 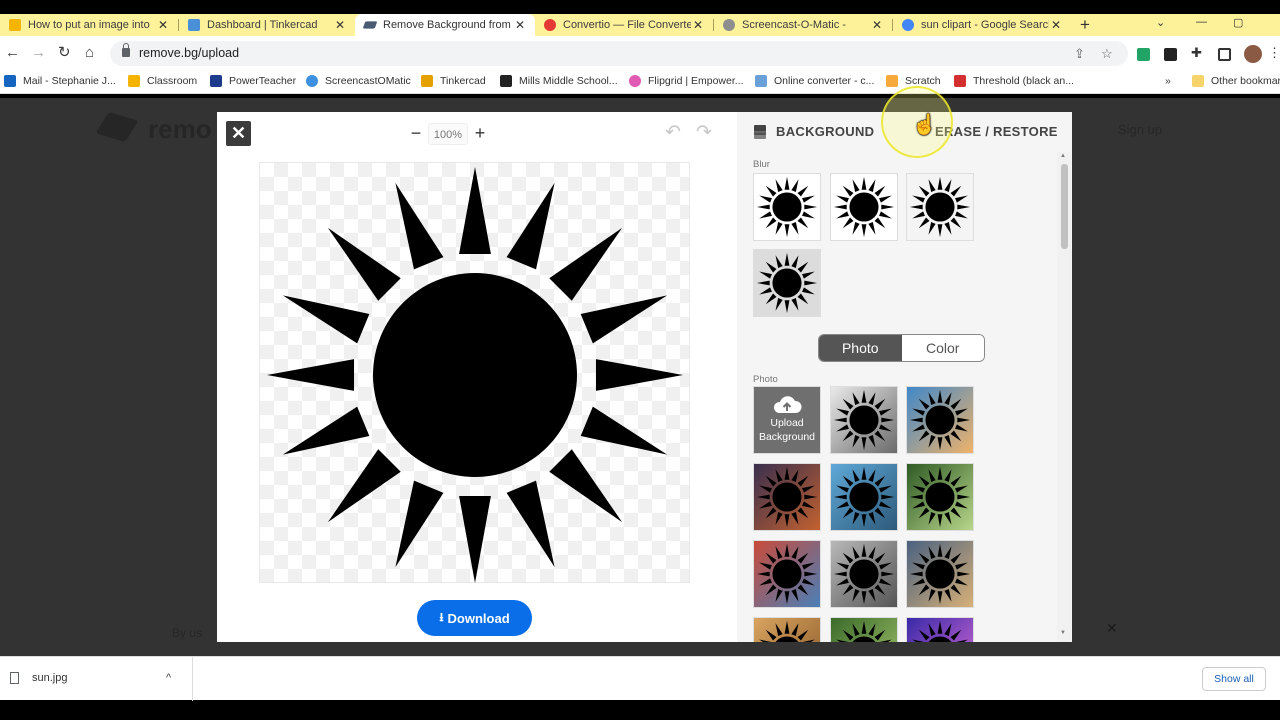 What do you see at coordinates (1112, 628) in the screenshot?
I see `banner-close-icon: ✕` at bounding box center [1112, 628].